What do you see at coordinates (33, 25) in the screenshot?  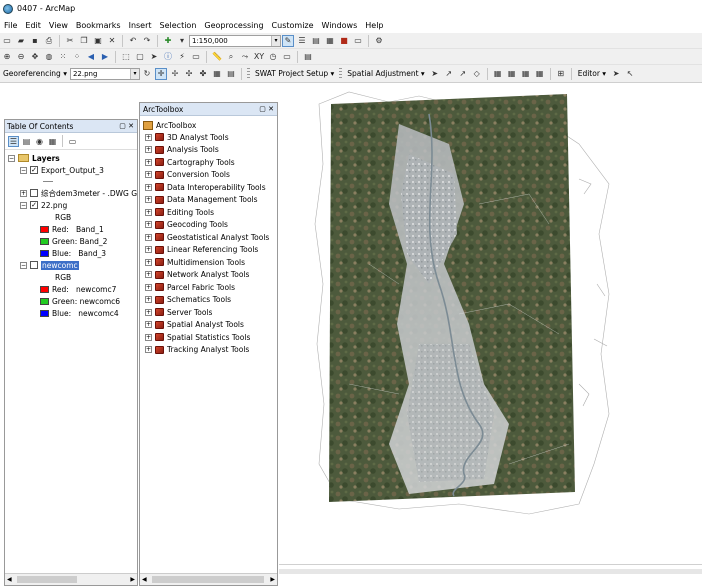 I see `menu-edit: Edit` at bounding box center [33, 25].